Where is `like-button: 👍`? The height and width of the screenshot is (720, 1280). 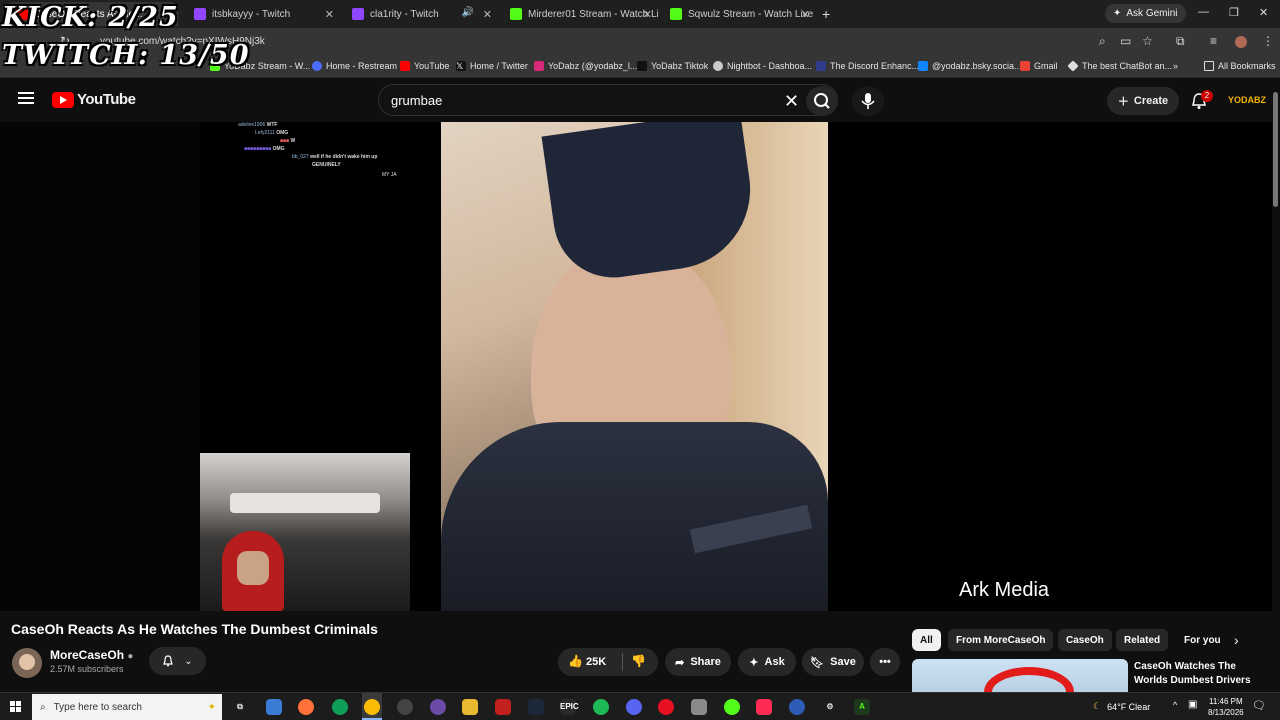
like-button: 👍 is located at coordinates (575, 661).